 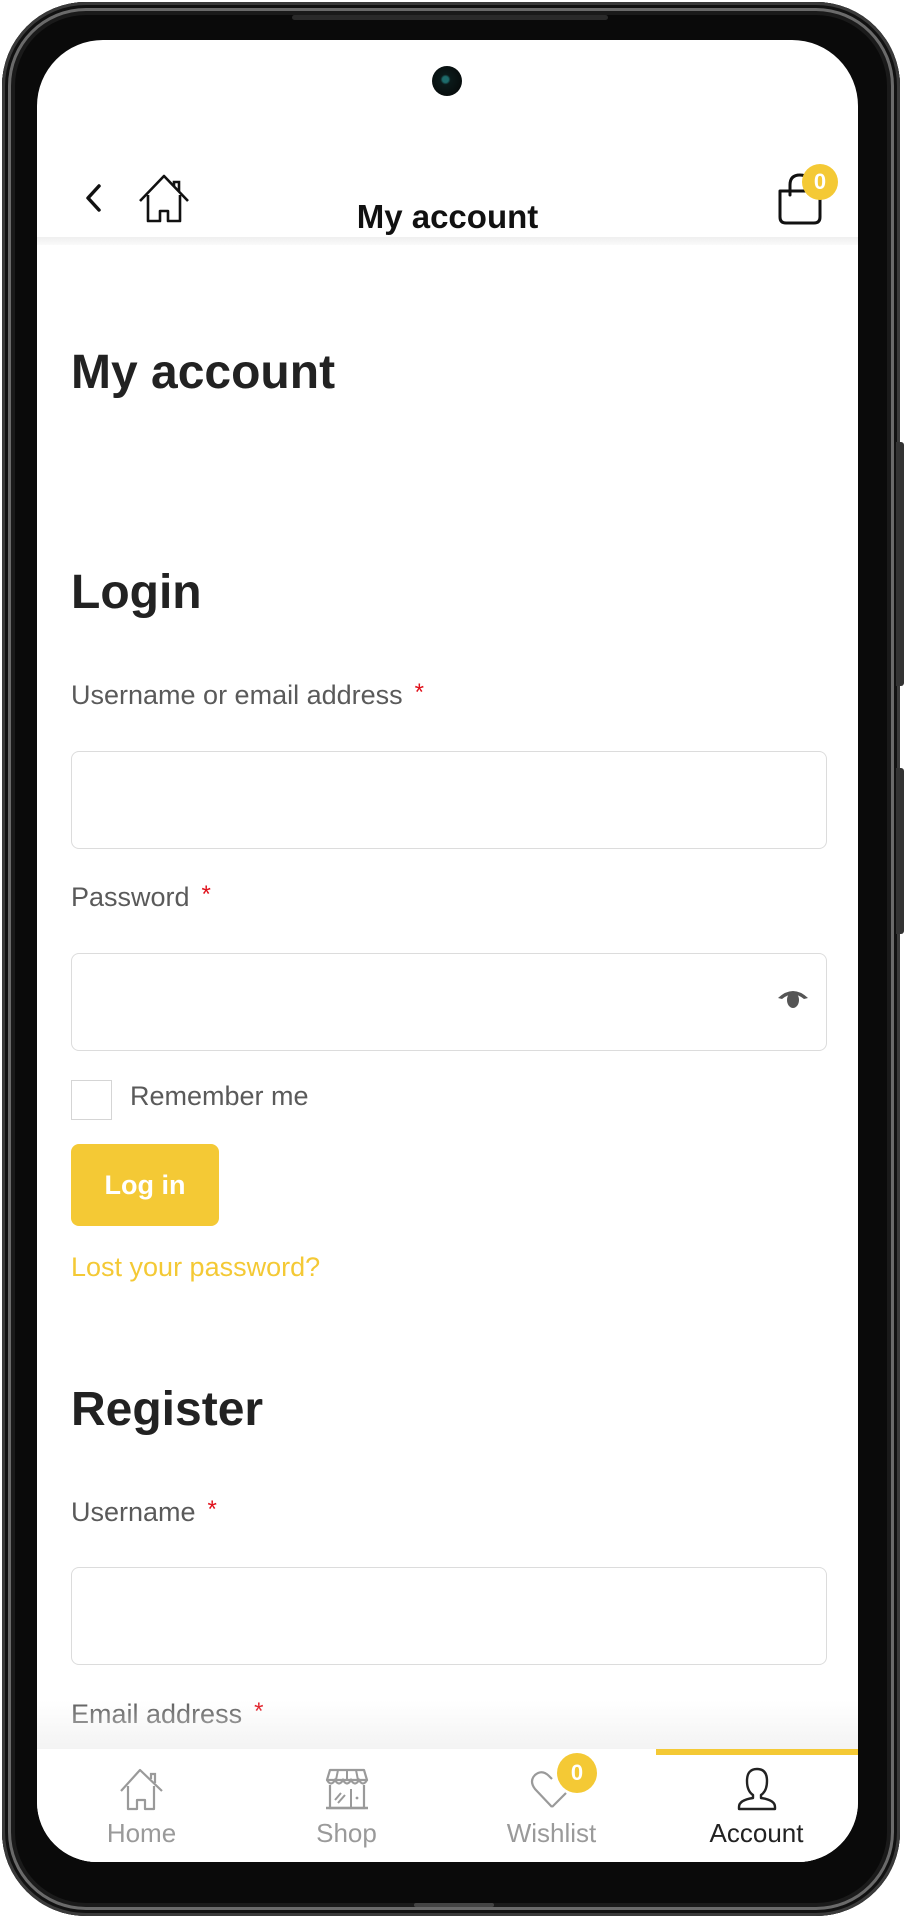 What do you see at coordinates (91, 1100) in the screenshot?
I see `remember-me-checkbox` at bounding box center [91, 1100].